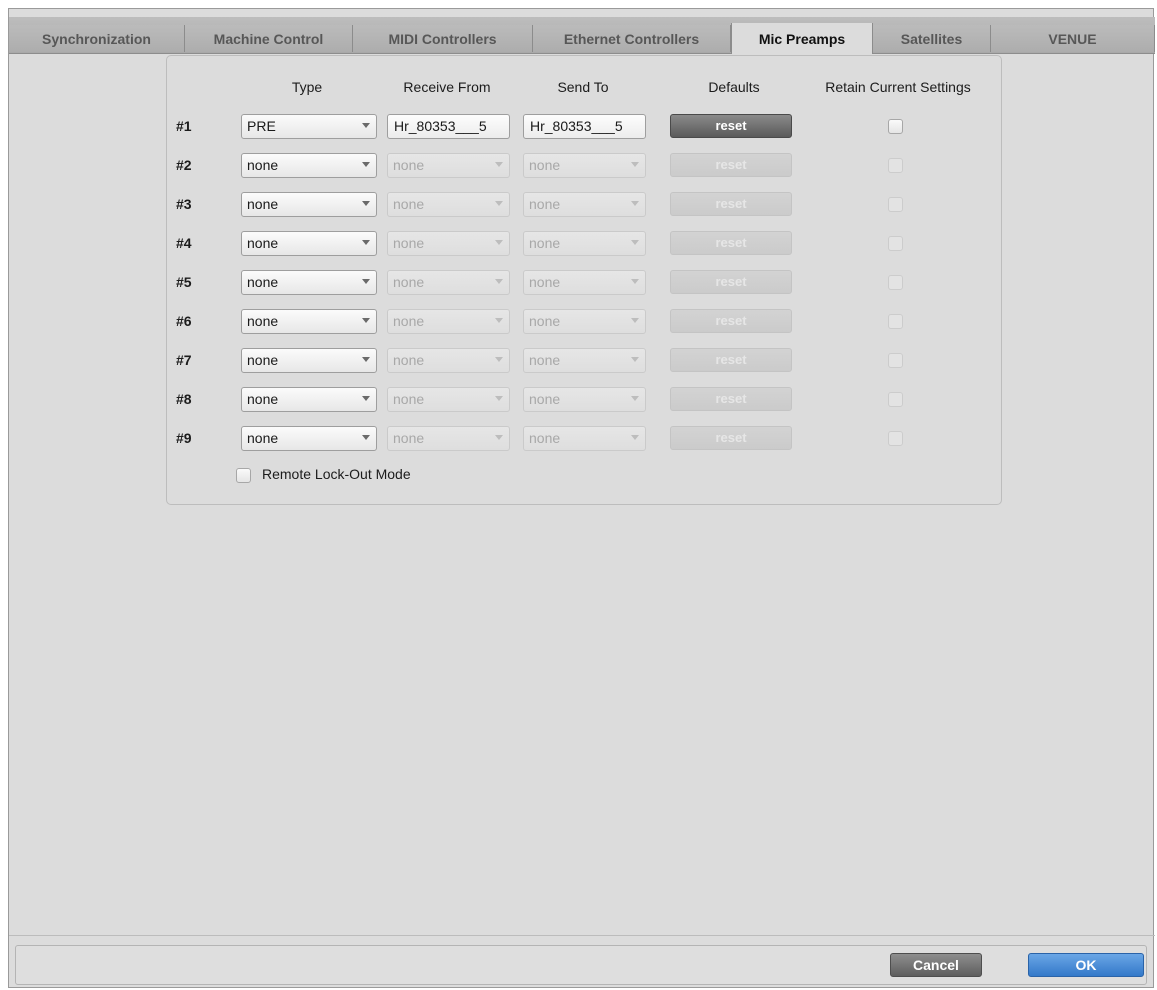  Describe the element at coordinates (269, 38) in the screenshot. I see `tab-machine-control: Machine Control` at that location.